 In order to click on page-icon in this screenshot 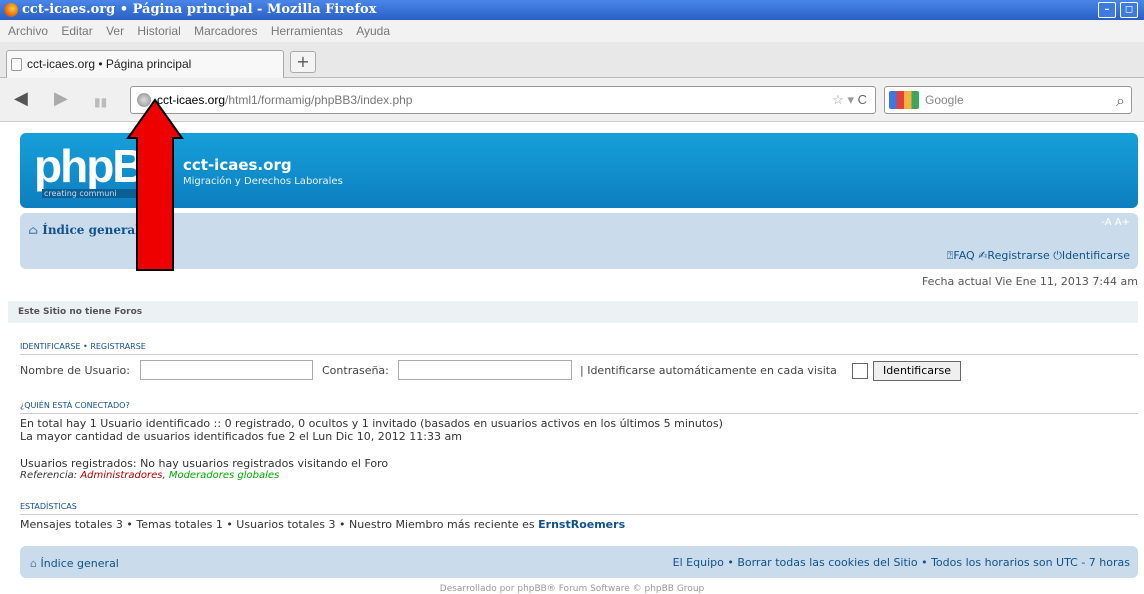, I will do `click(16, 64)`.